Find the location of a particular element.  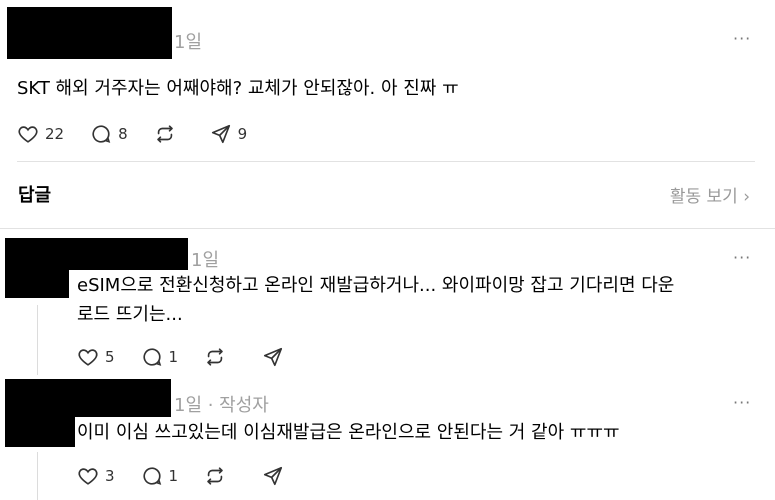

post-timestamp: 1일 is located at coordinates (188, 42).